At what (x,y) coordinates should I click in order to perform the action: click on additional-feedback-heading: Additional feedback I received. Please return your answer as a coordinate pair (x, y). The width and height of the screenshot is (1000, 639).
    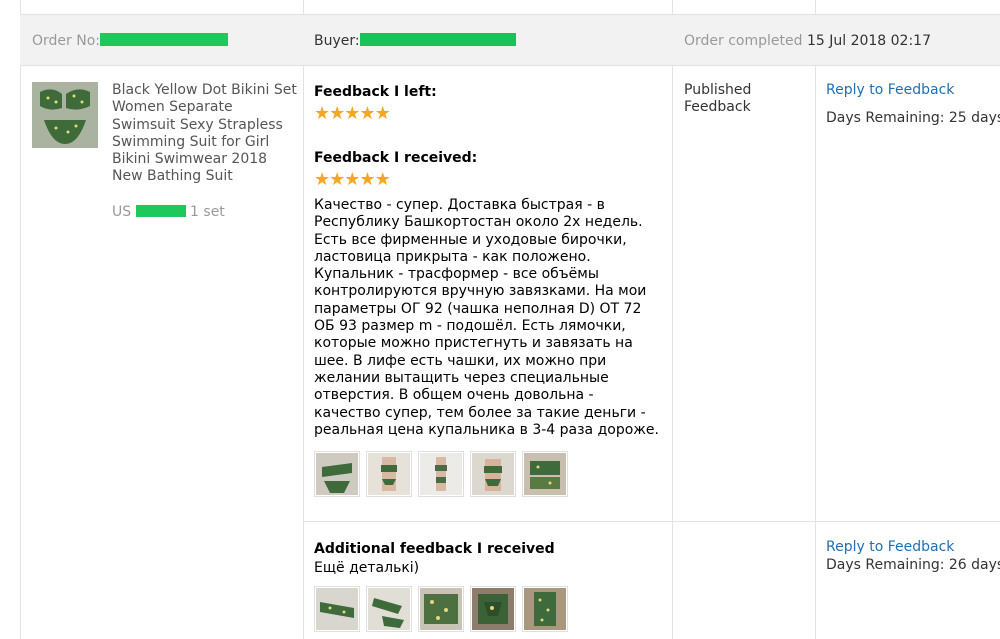
    Looking at the image, I should click on (434, 549).